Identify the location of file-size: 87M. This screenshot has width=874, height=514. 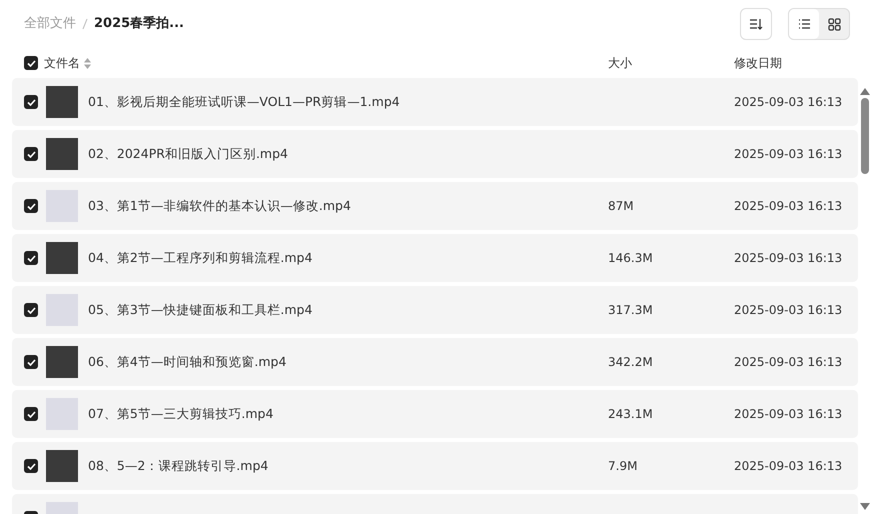
(621, 206).